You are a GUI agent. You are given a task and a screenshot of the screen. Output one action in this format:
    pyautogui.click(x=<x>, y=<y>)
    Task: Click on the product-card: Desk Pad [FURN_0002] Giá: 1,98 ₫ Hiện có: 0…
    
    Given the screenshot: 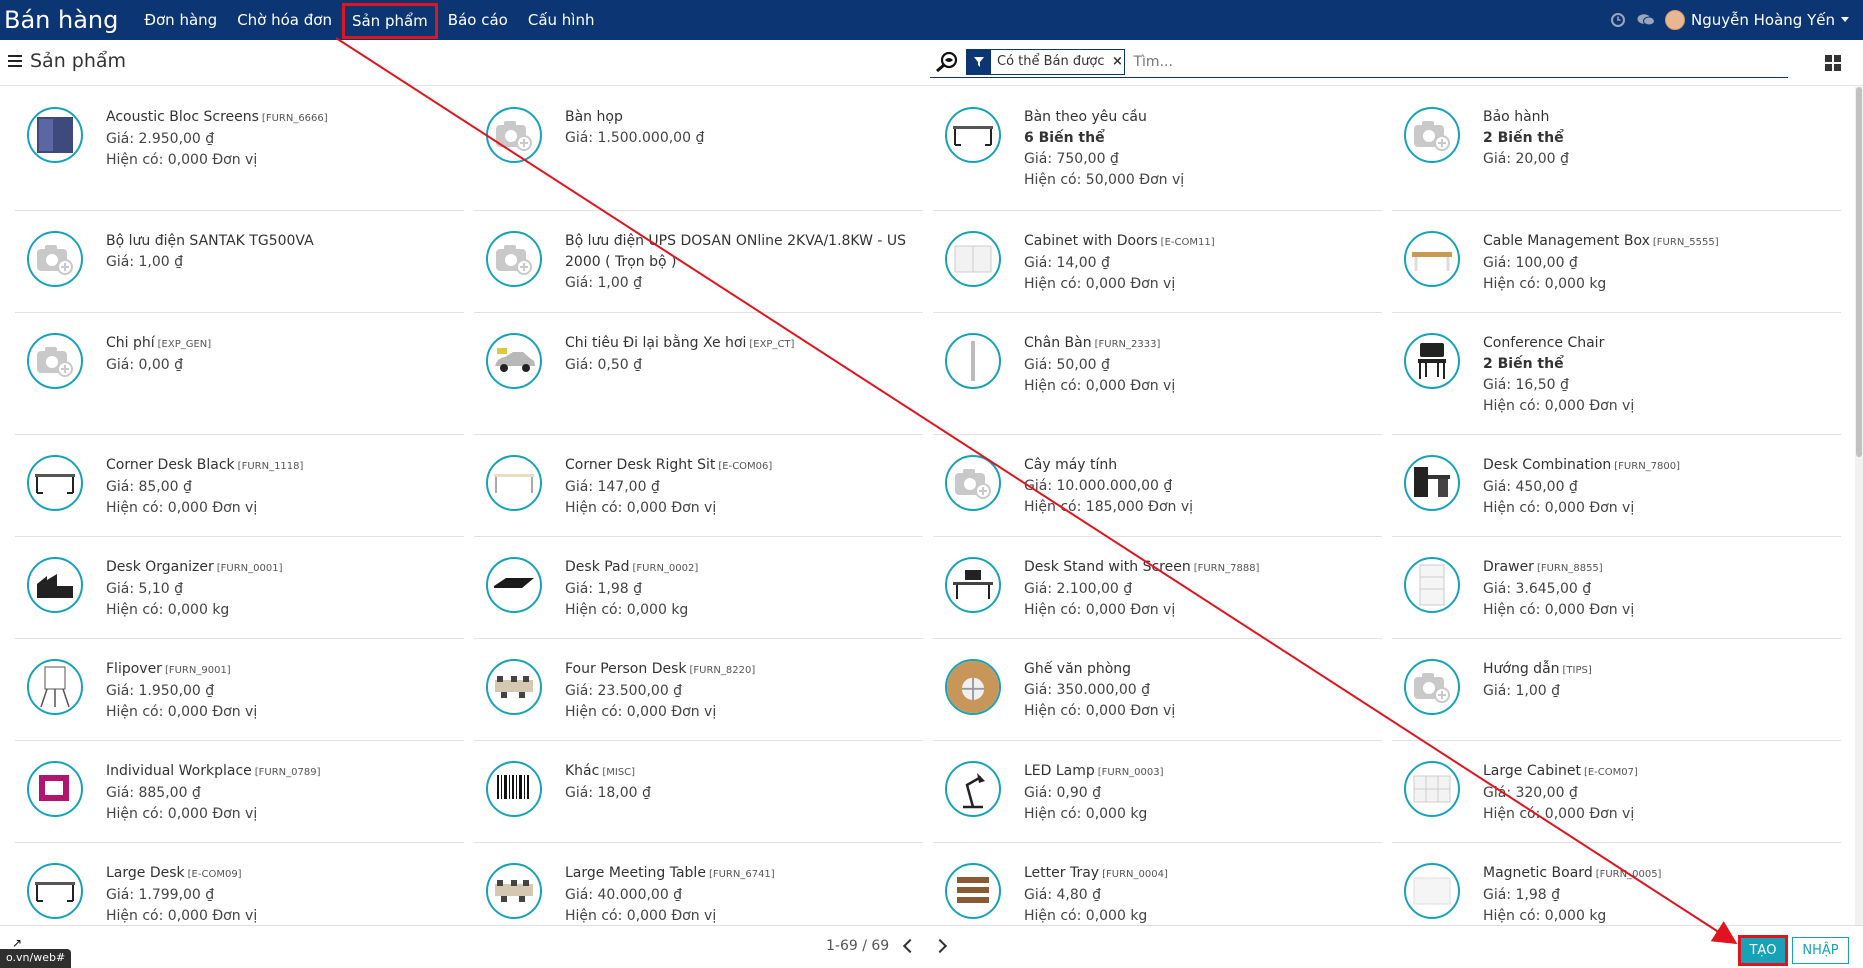 What is the action you would take?
    pyautogui.click(x=698, y=588)
    